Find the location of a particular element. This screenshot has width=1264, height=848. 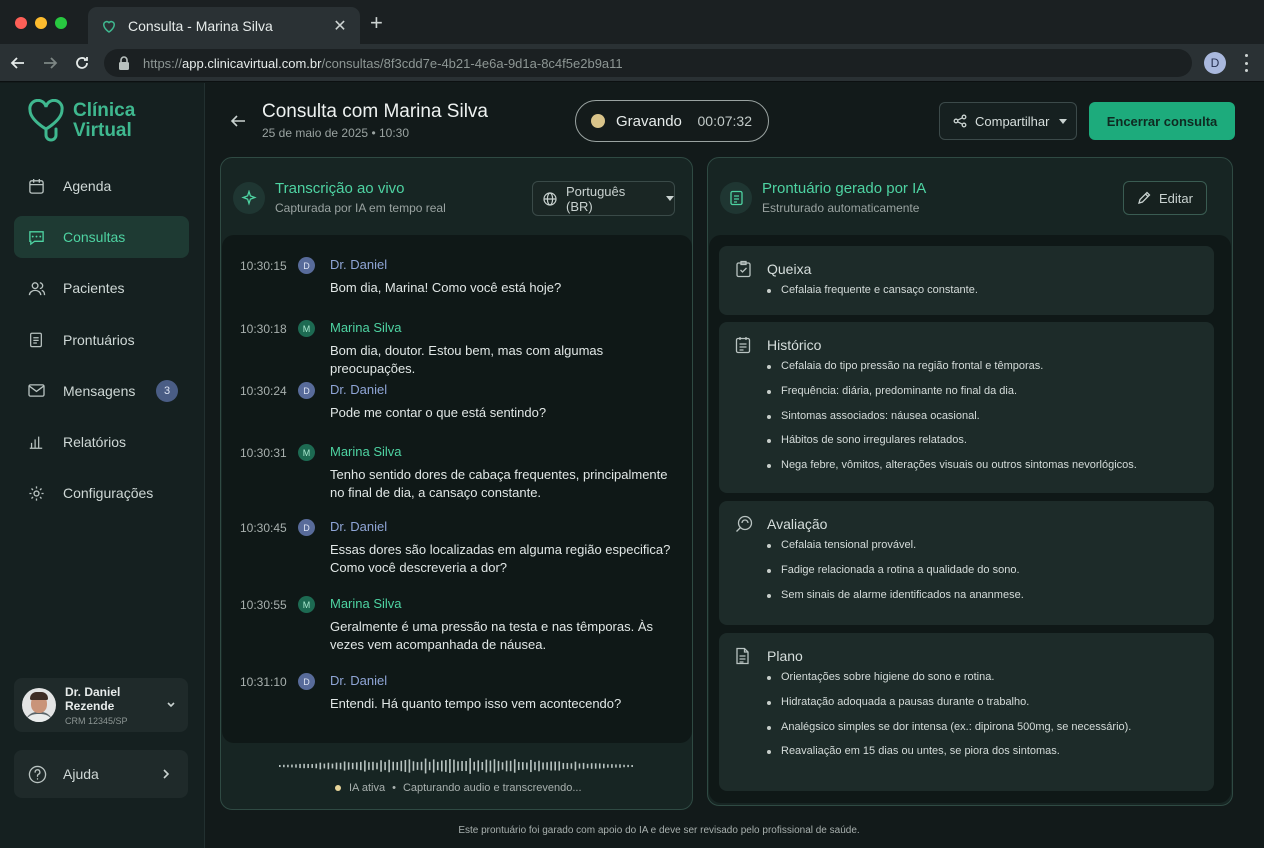

sidebar-item-agenda: Agenda is located at coordinates (101, 186).